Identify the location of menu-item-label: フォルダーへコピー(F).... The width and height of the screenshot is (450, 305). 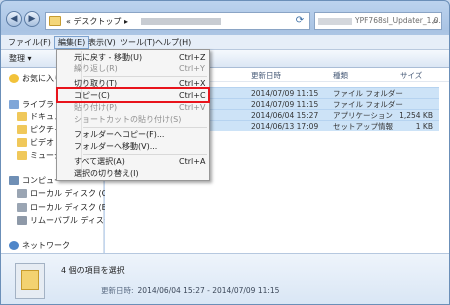
(119, 134).